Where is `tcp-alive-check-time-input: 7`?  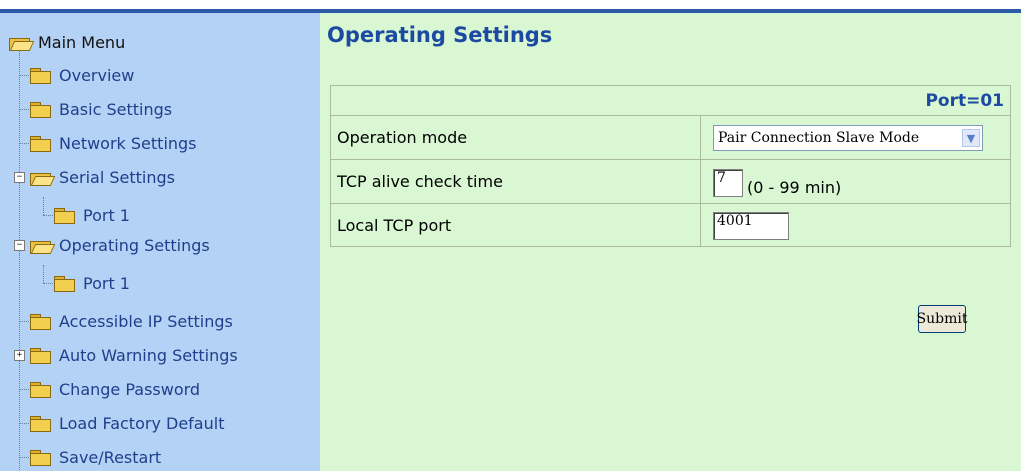 tcp-alive-check-time-input: 7 is located at coordinates (728, 183).